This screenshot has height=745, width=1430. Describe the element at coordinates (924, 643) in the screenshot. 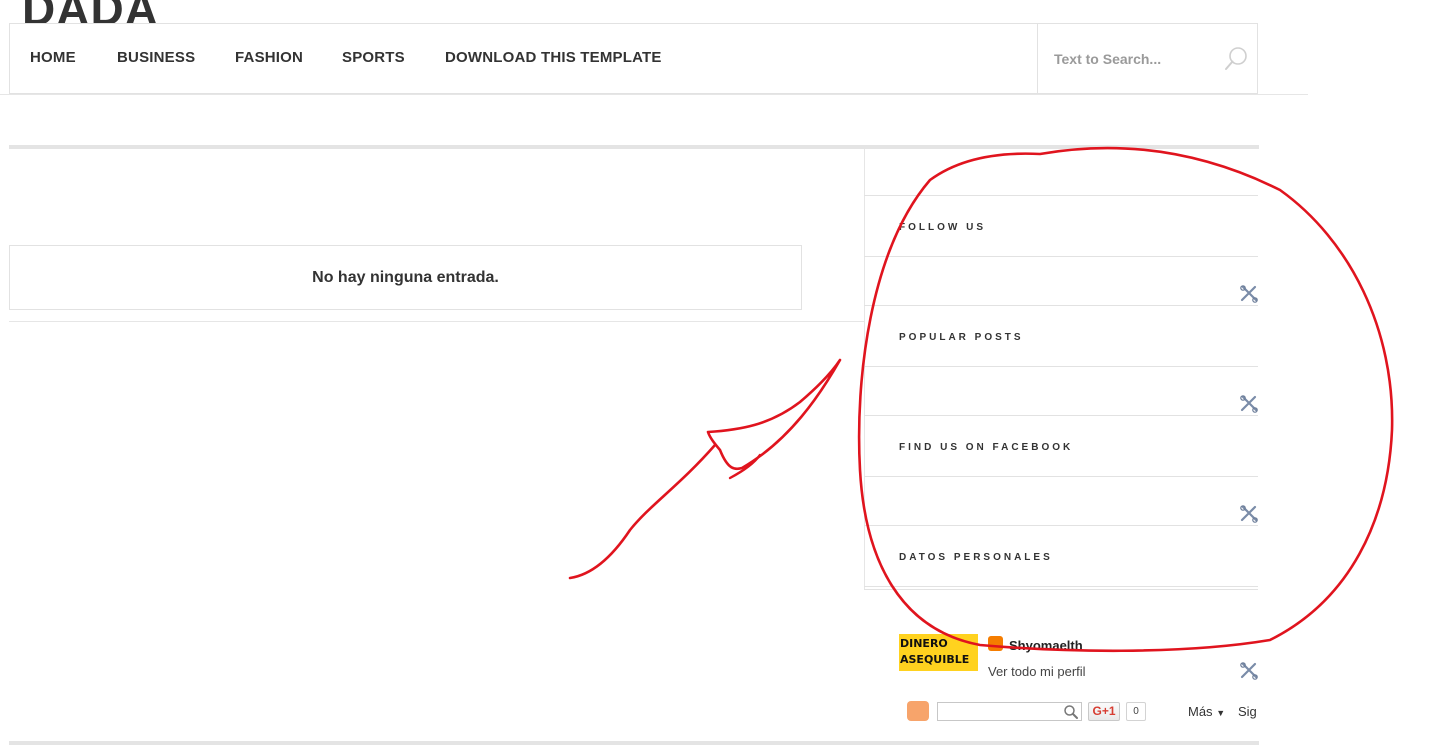

I see `avatar-text: DINERO` at that location.